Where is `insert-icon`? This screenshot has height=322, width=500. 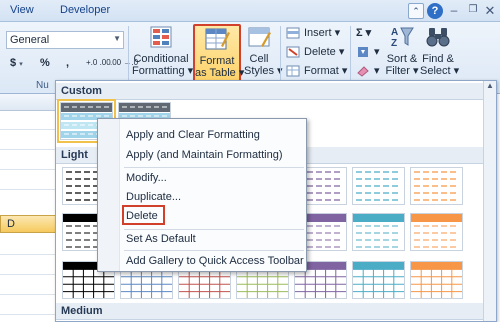
insert-icon is located at coordinates (293, 33).